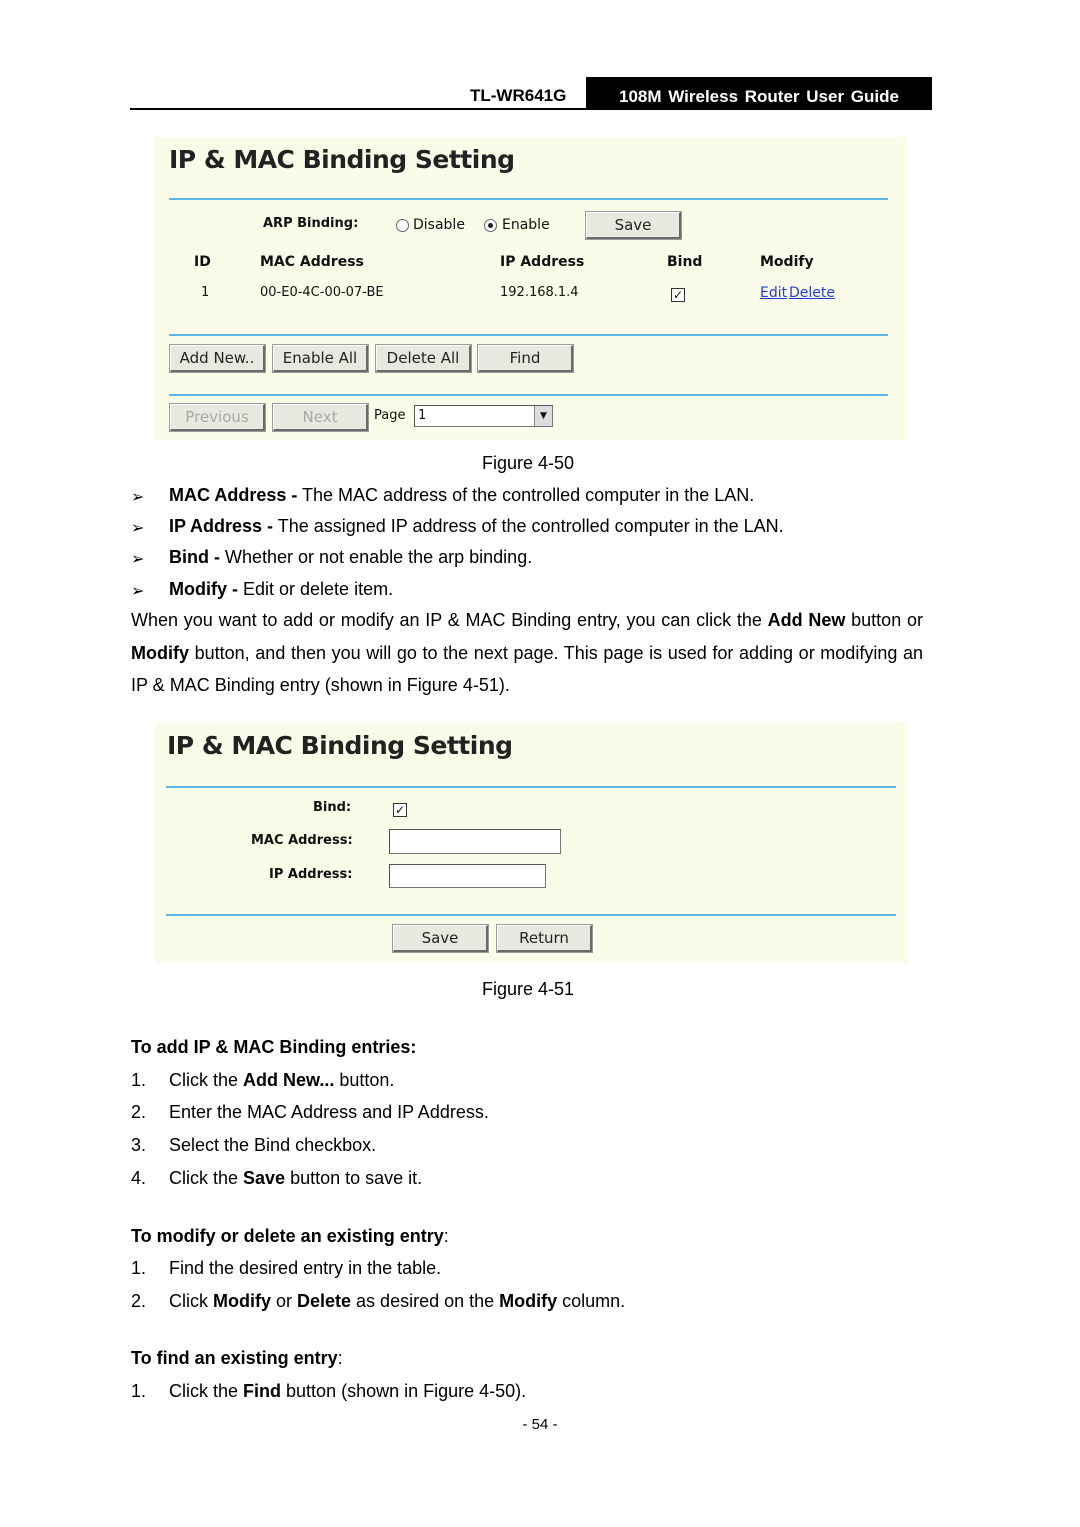  What do you see at coordinates (404, 1391) in the screenshot?
I see `step-text: button (shown in Figure 4-50).` at bounding box center [404, 1391].